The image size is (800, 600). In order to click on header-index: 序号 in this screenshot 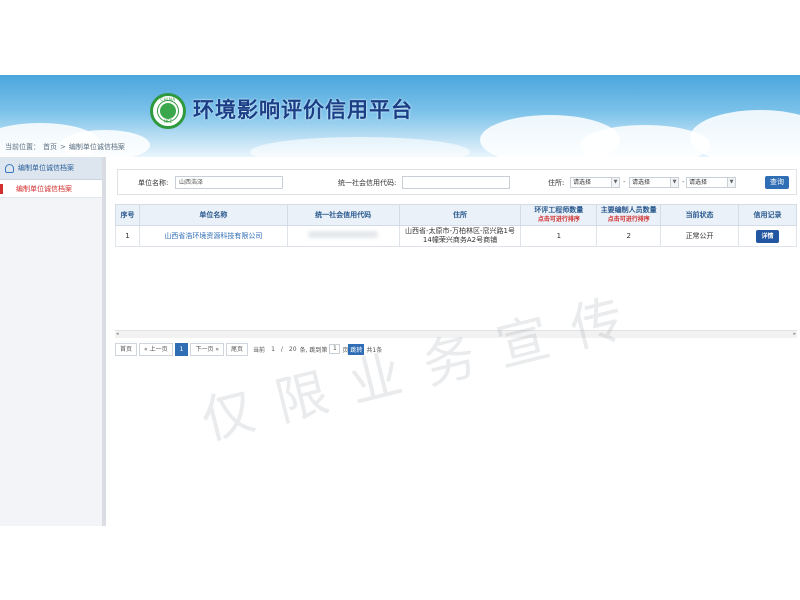, I will do `click(127, 215)`.